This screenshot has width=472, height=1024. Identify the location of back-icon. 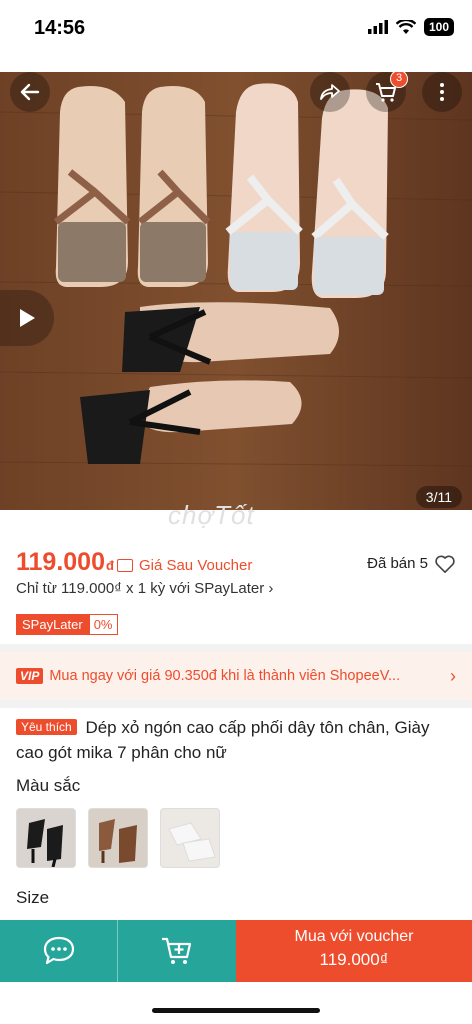
(30, 92).